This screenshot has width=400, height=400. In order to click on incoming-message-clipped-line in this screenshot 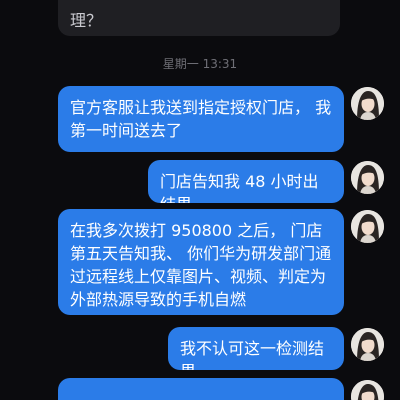, I will do `click(199, 5)`.